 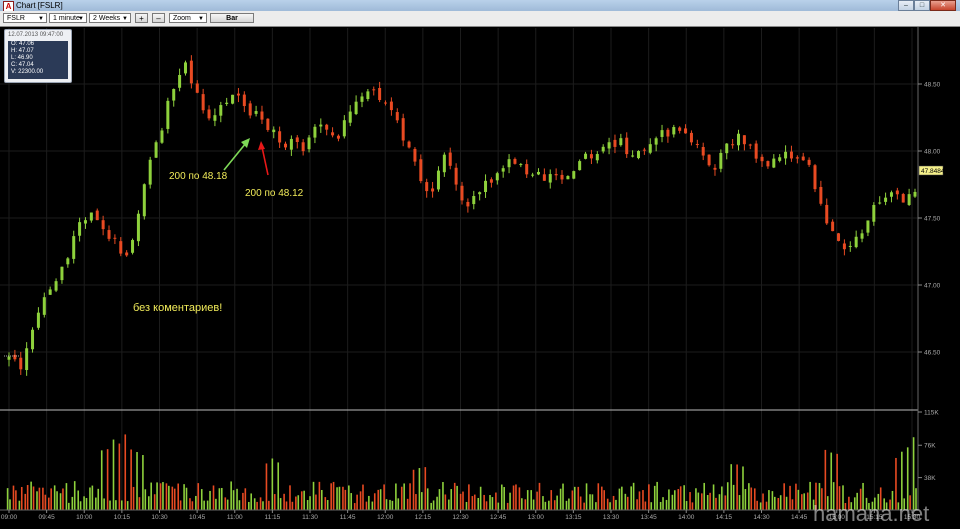 I want to click on minimize-button: –, so click(x=906, y=5).